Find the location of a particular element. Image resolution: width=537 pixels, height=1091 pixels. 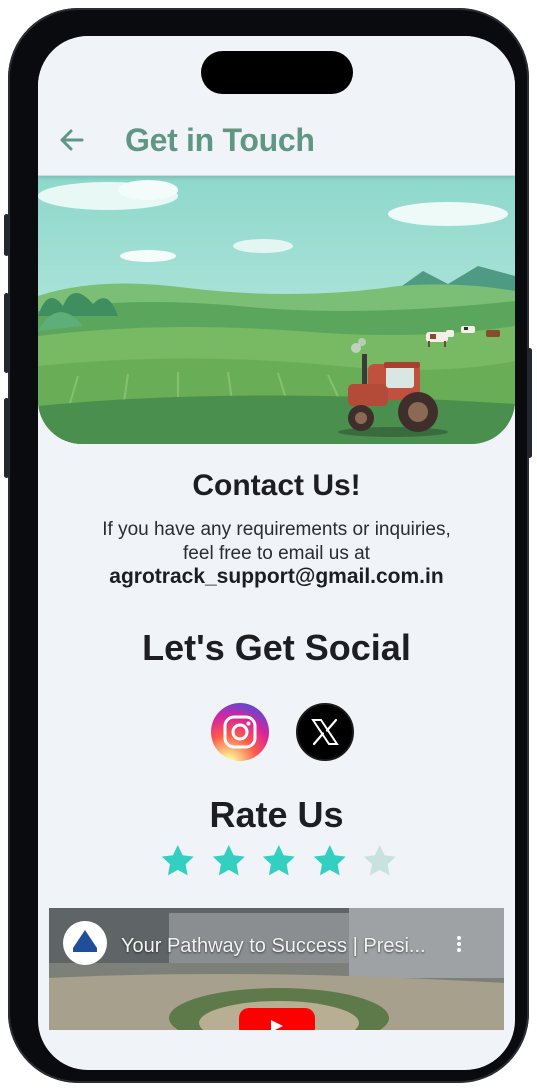

star-rating is located at coordinates (279, 862).